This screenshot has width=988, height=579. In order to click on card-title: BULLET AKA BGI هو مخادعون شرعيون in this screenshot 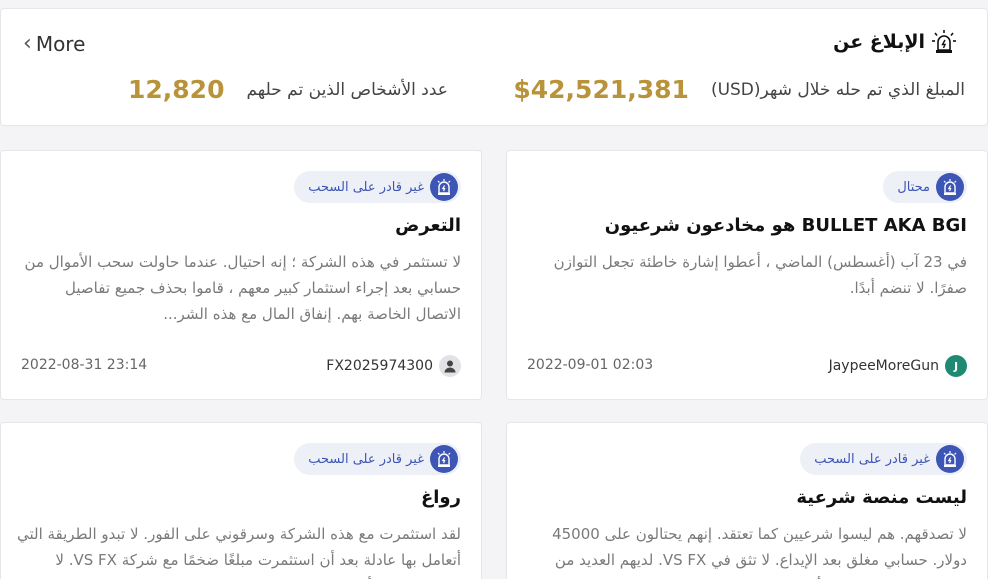, I will do `click(785, 225)`.